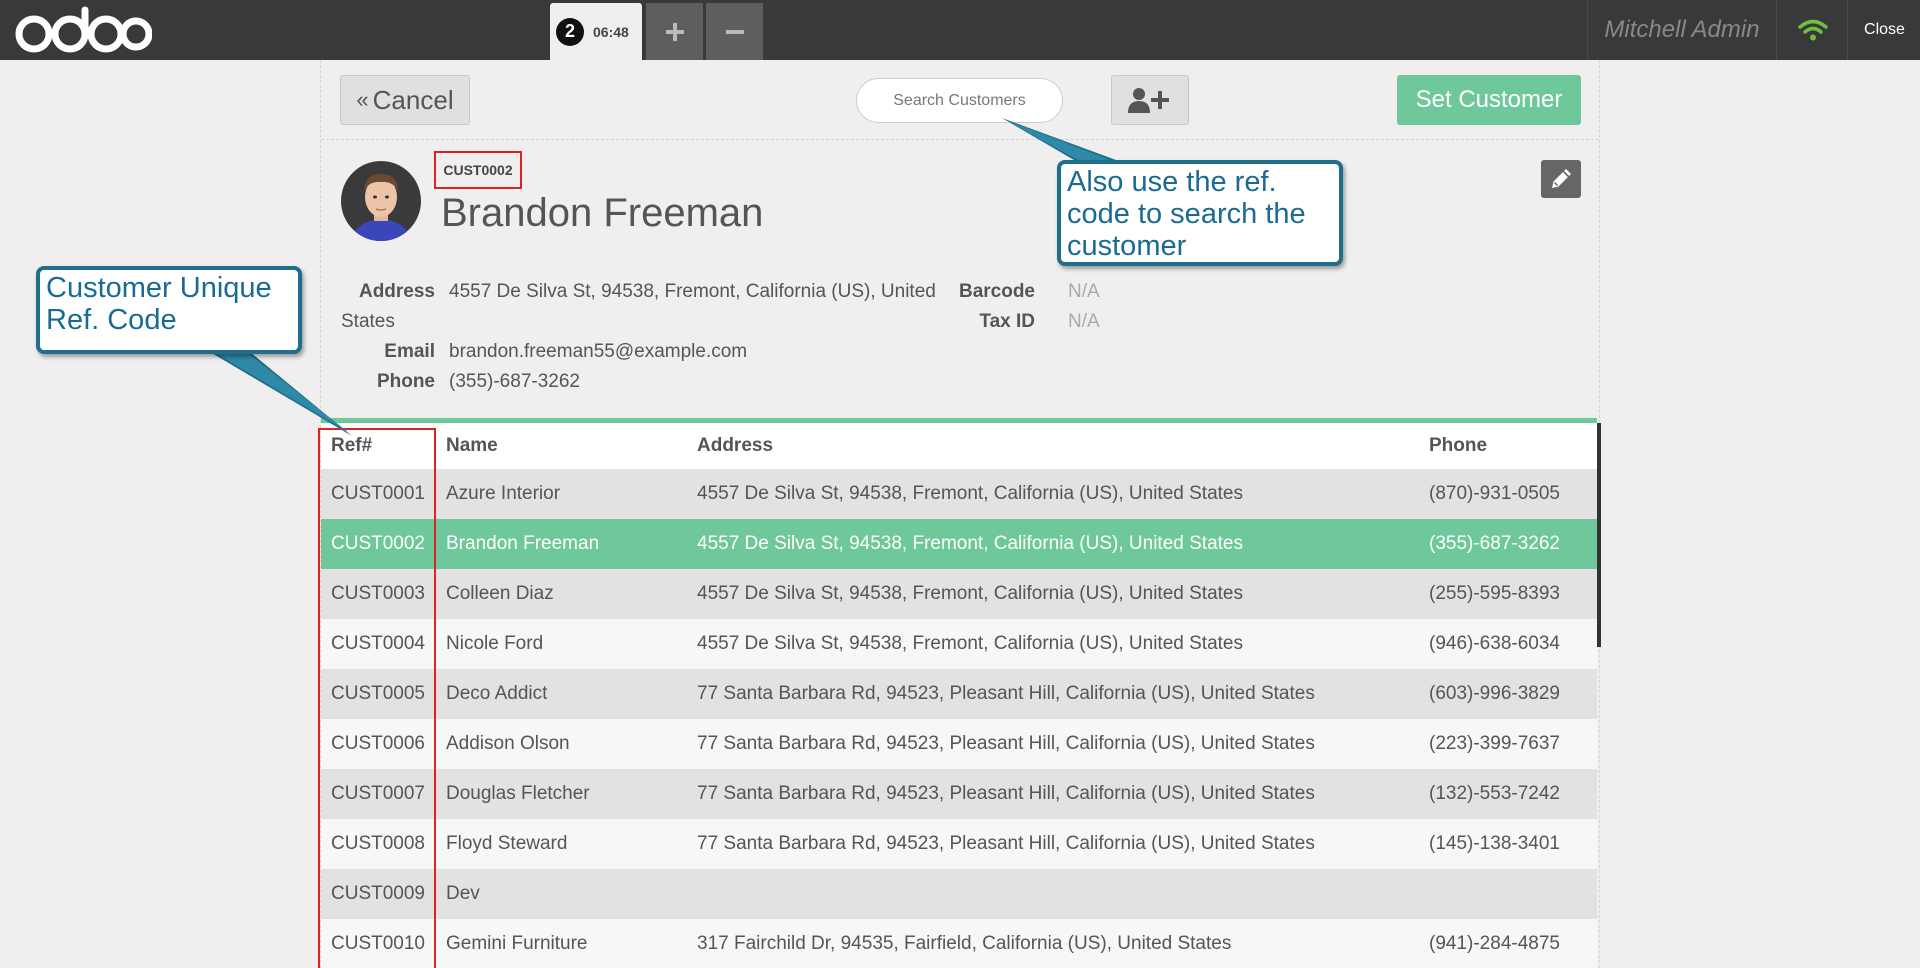 The width and height of the screenshot is (1920, 968). I want to click on cell-phone: (870)-931-0505, so click(1508, 494).